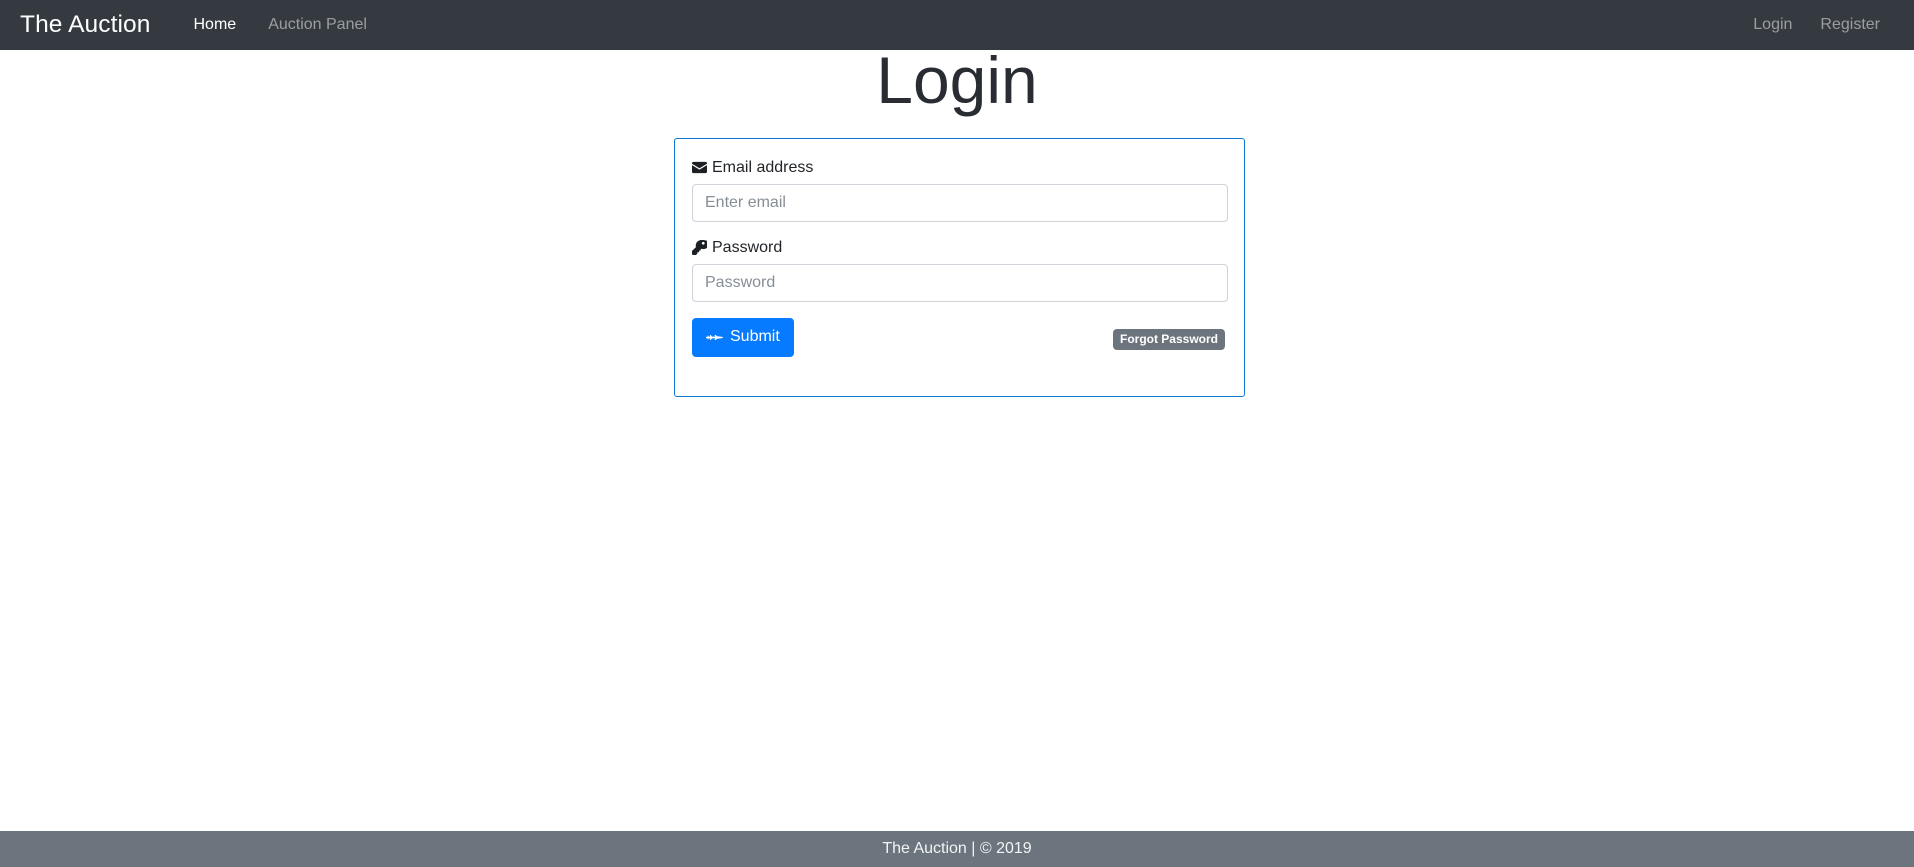 The height and width of the screenshot is (867, 1914). I want to click on footer: The Auction | © 2019, so click(957, 849).